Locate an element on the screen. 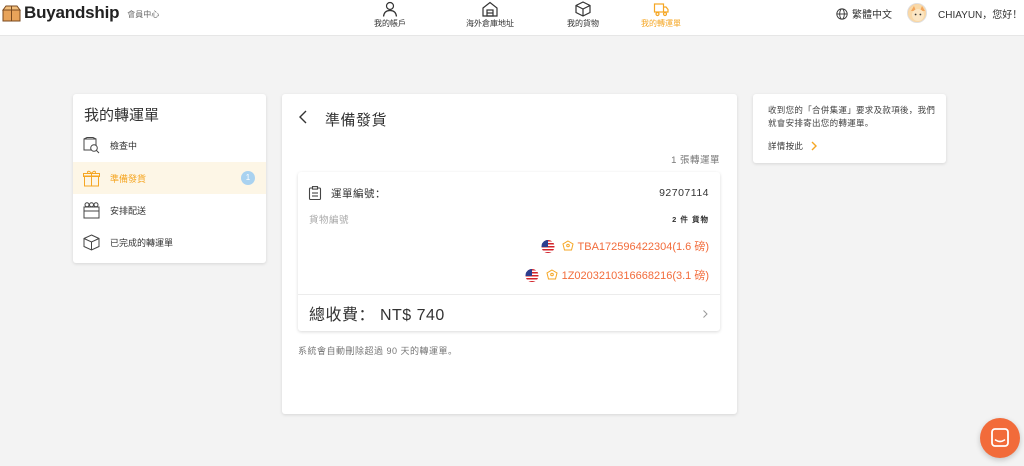  tracking-item: TBA172596422304(1.6 磅) is located at coordinates (624, 246).